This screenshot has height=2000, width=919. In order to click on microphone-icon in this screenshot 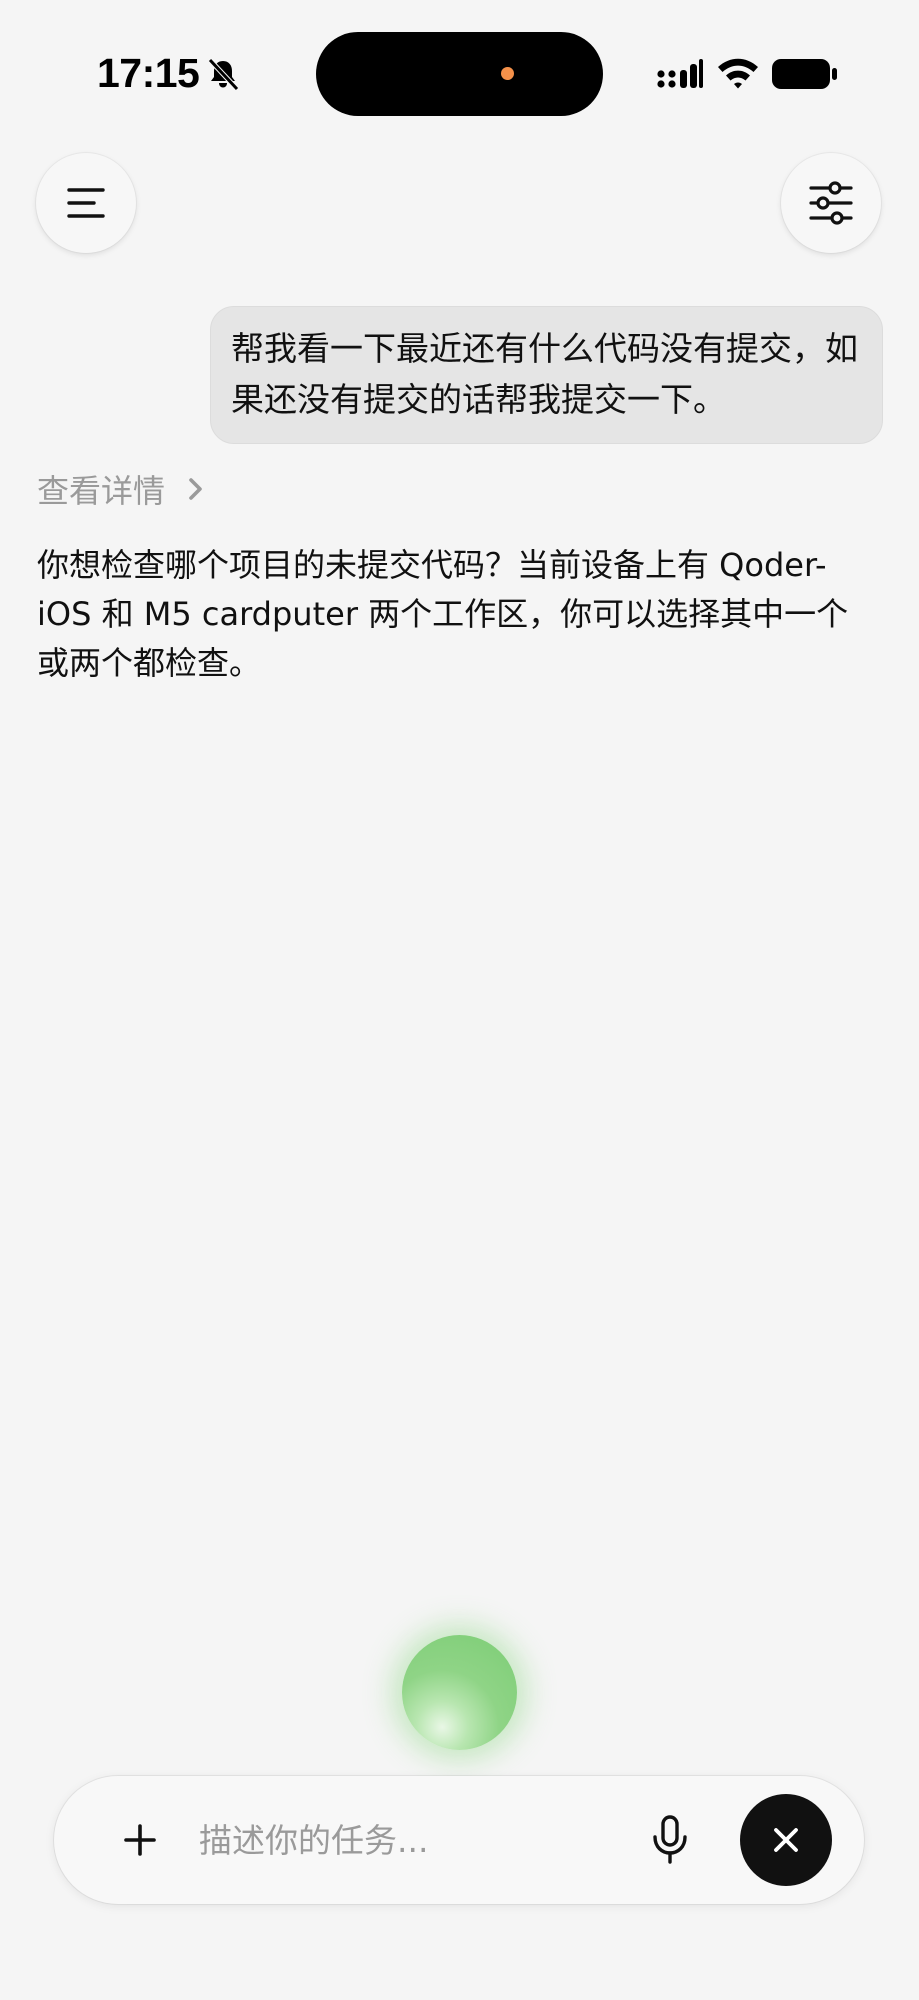, I will do `click(670, 1839)`.